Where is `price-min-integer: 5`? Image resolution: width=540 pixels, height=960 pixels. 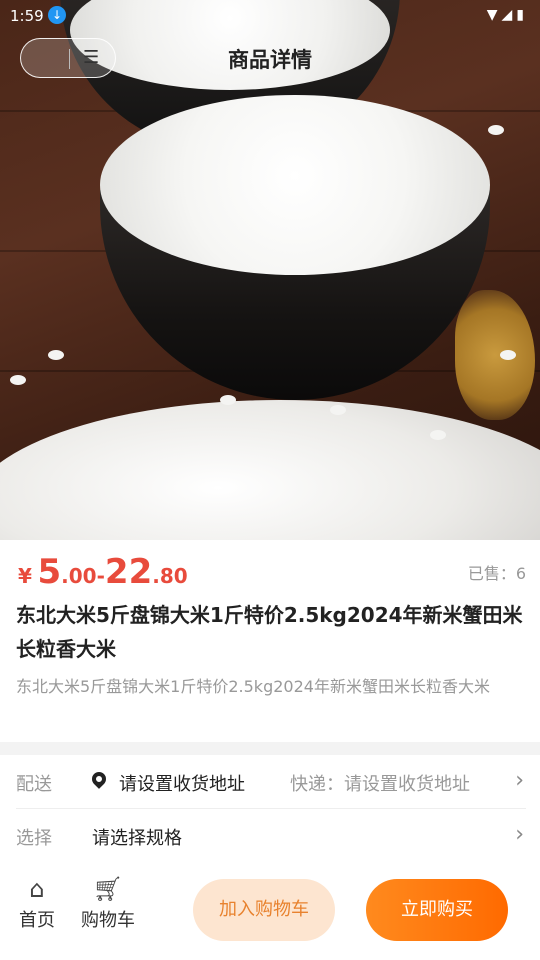
price-min-integer: 5 is located at coordinates (49, 572).